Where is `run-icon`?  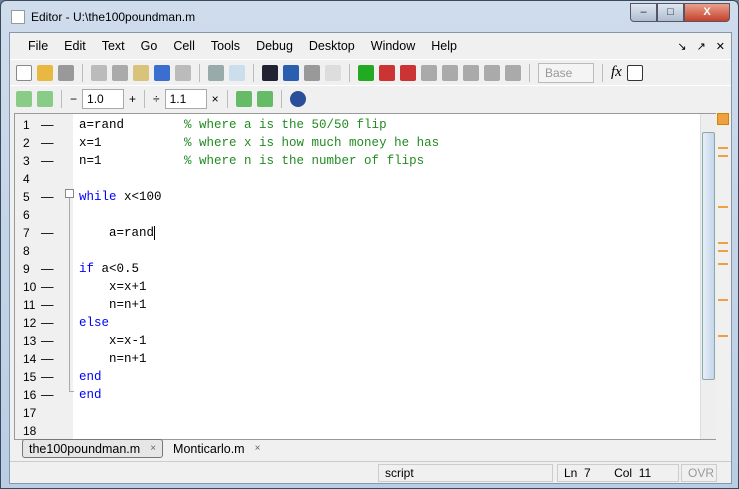
run-icon is located at coordinates (366, 72).